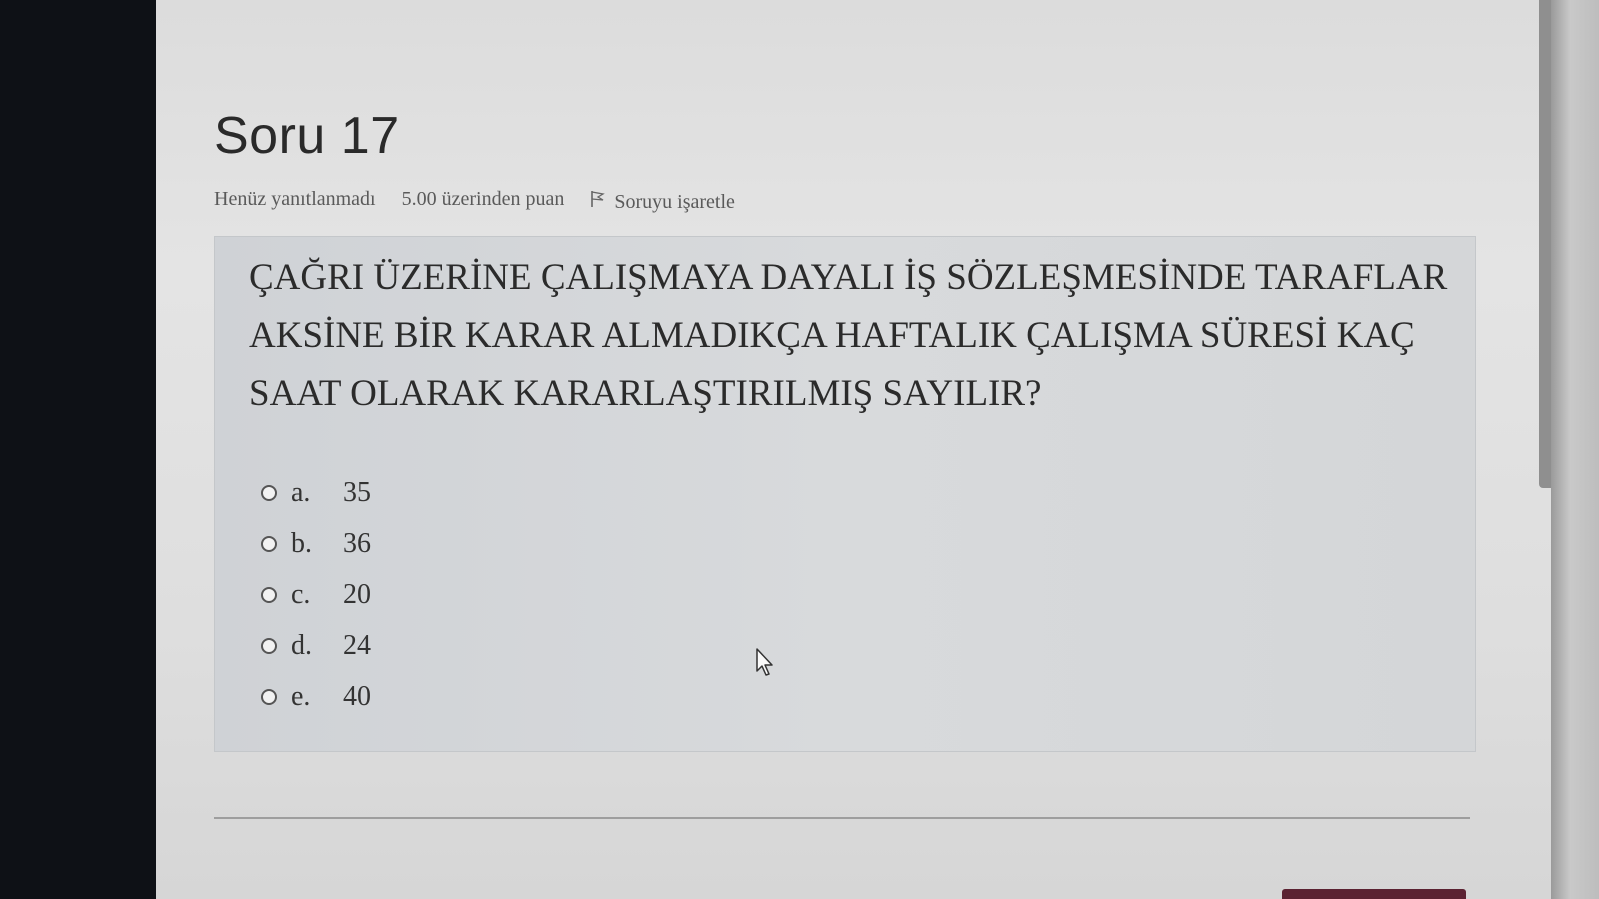  Describe the element at coordinates (301, 543) in the screenshot. I see `answer-letter: b.` at that location.